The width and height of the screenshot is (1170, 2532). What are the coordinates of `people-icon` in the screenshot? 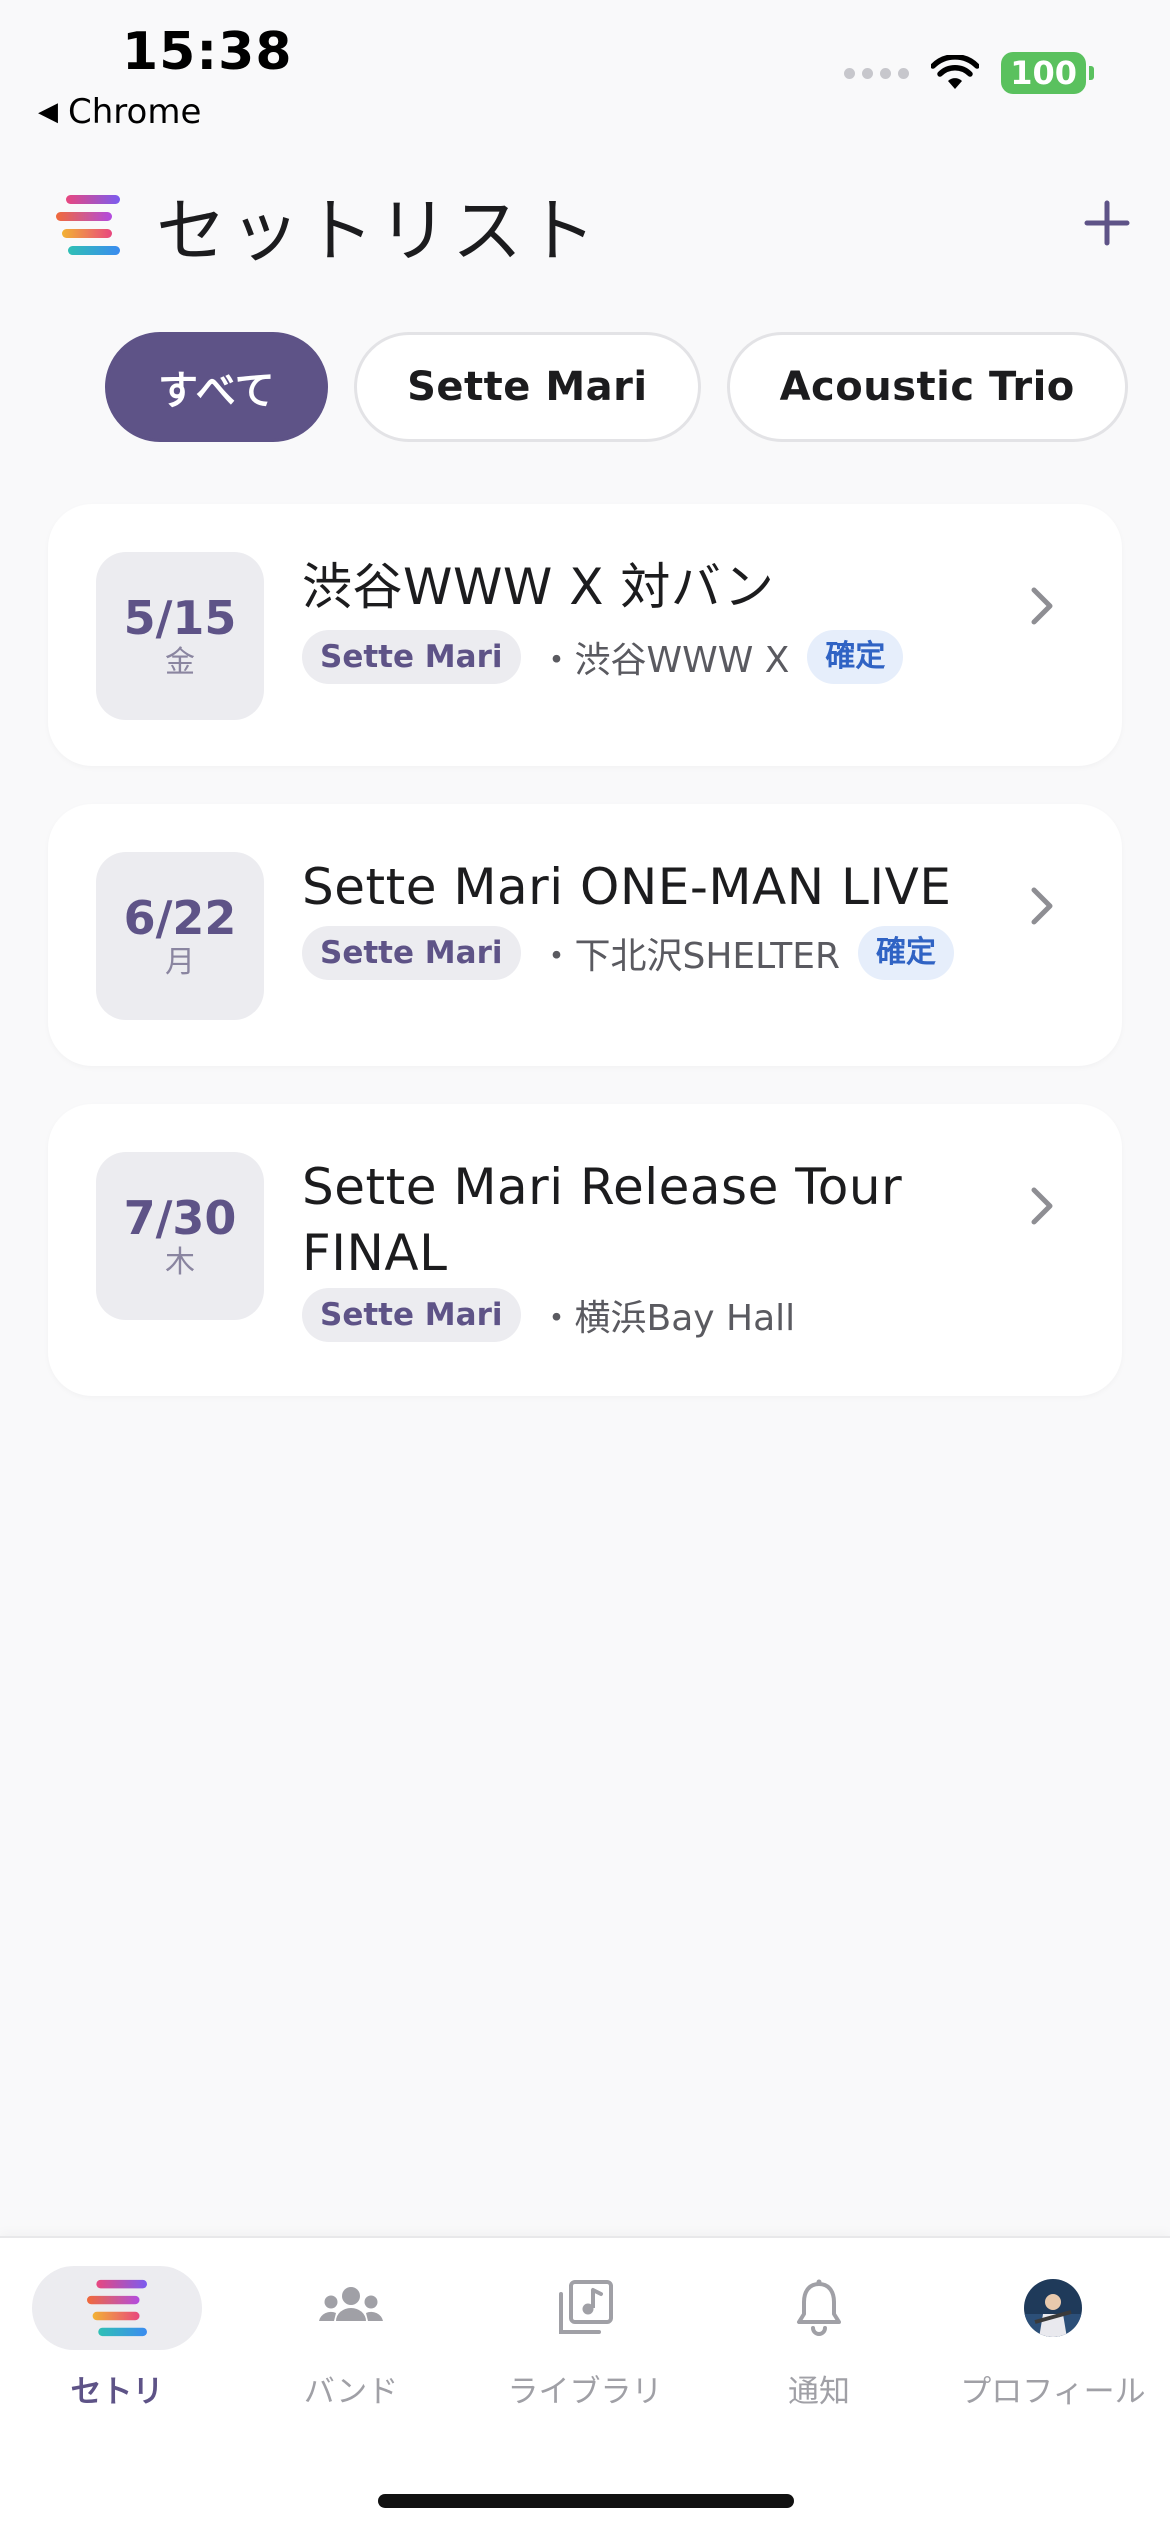 It's located at (351, 2304).